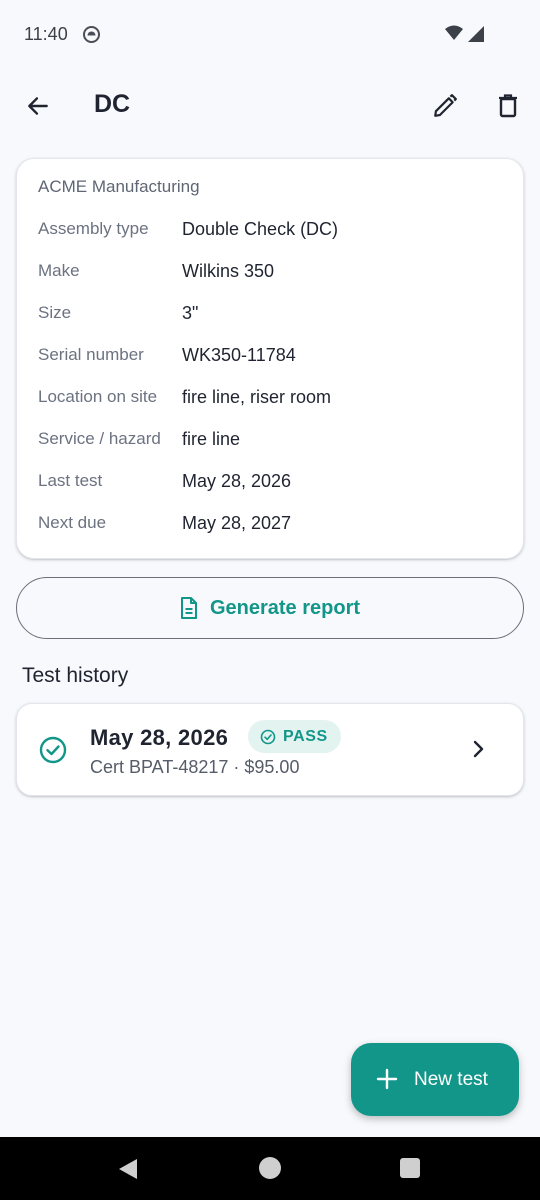 Image resolution: width=540 pixels, height=1200 pixels. Describe the element at coordinates (93, 228) in the screenshot. I see `detail-label: Assembly type` at that location.